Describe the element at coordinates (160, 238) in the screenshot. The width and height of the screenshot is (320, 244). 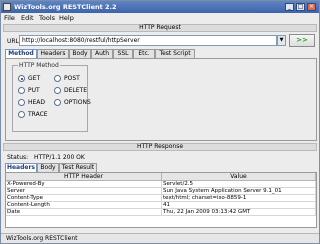
I see `status-bar: WizTools.org RESTClient` at that location.